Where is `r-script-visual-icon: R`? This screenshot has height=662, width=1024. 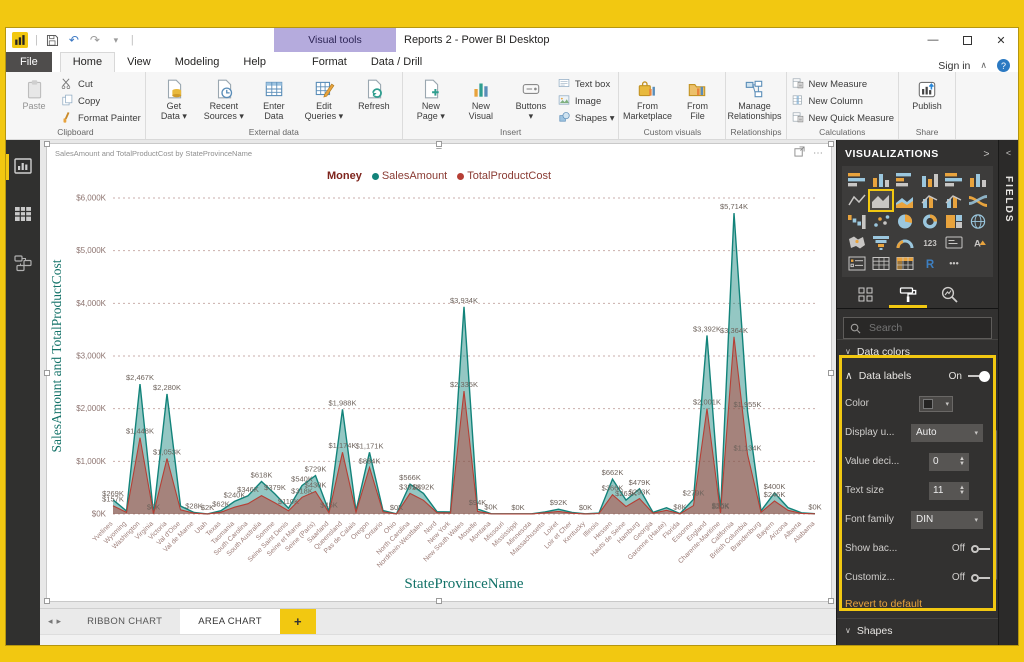 r-script-visual-icon: R is located at coordinates (929, 263).